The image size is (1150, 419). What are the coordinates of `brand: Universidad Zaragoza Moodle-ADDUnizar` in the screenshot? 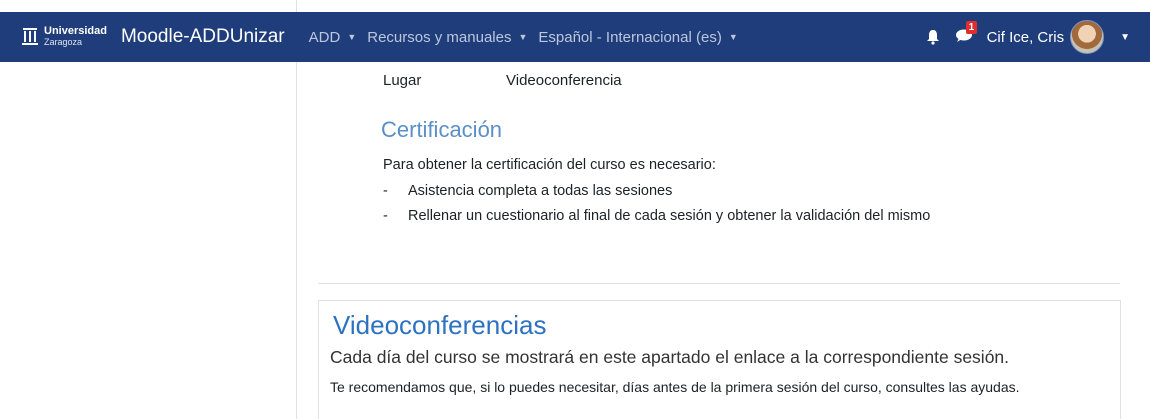 It's located at (165, 37).